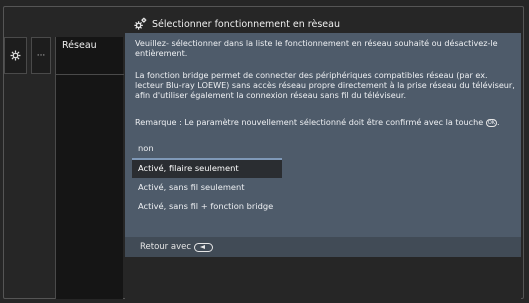 This screenshot has width=529, height=303. What do you see at coordinates (140, 23) in the screenshot?
I see `network-gear-icon` at bounding box center [140, 23].